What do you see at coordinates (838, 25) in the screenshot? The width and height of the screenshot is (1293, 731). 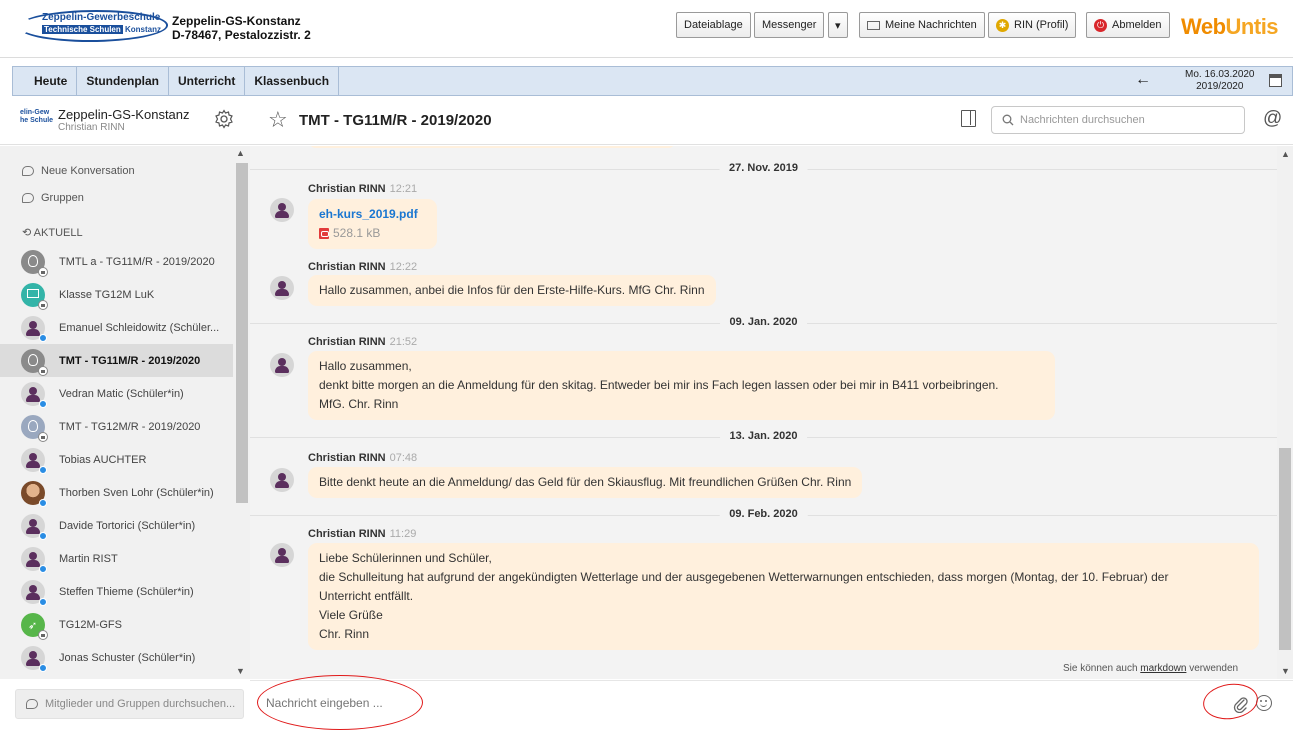 I see `messenger-dropdown-button: ▾` at bounding box center [838, 25].